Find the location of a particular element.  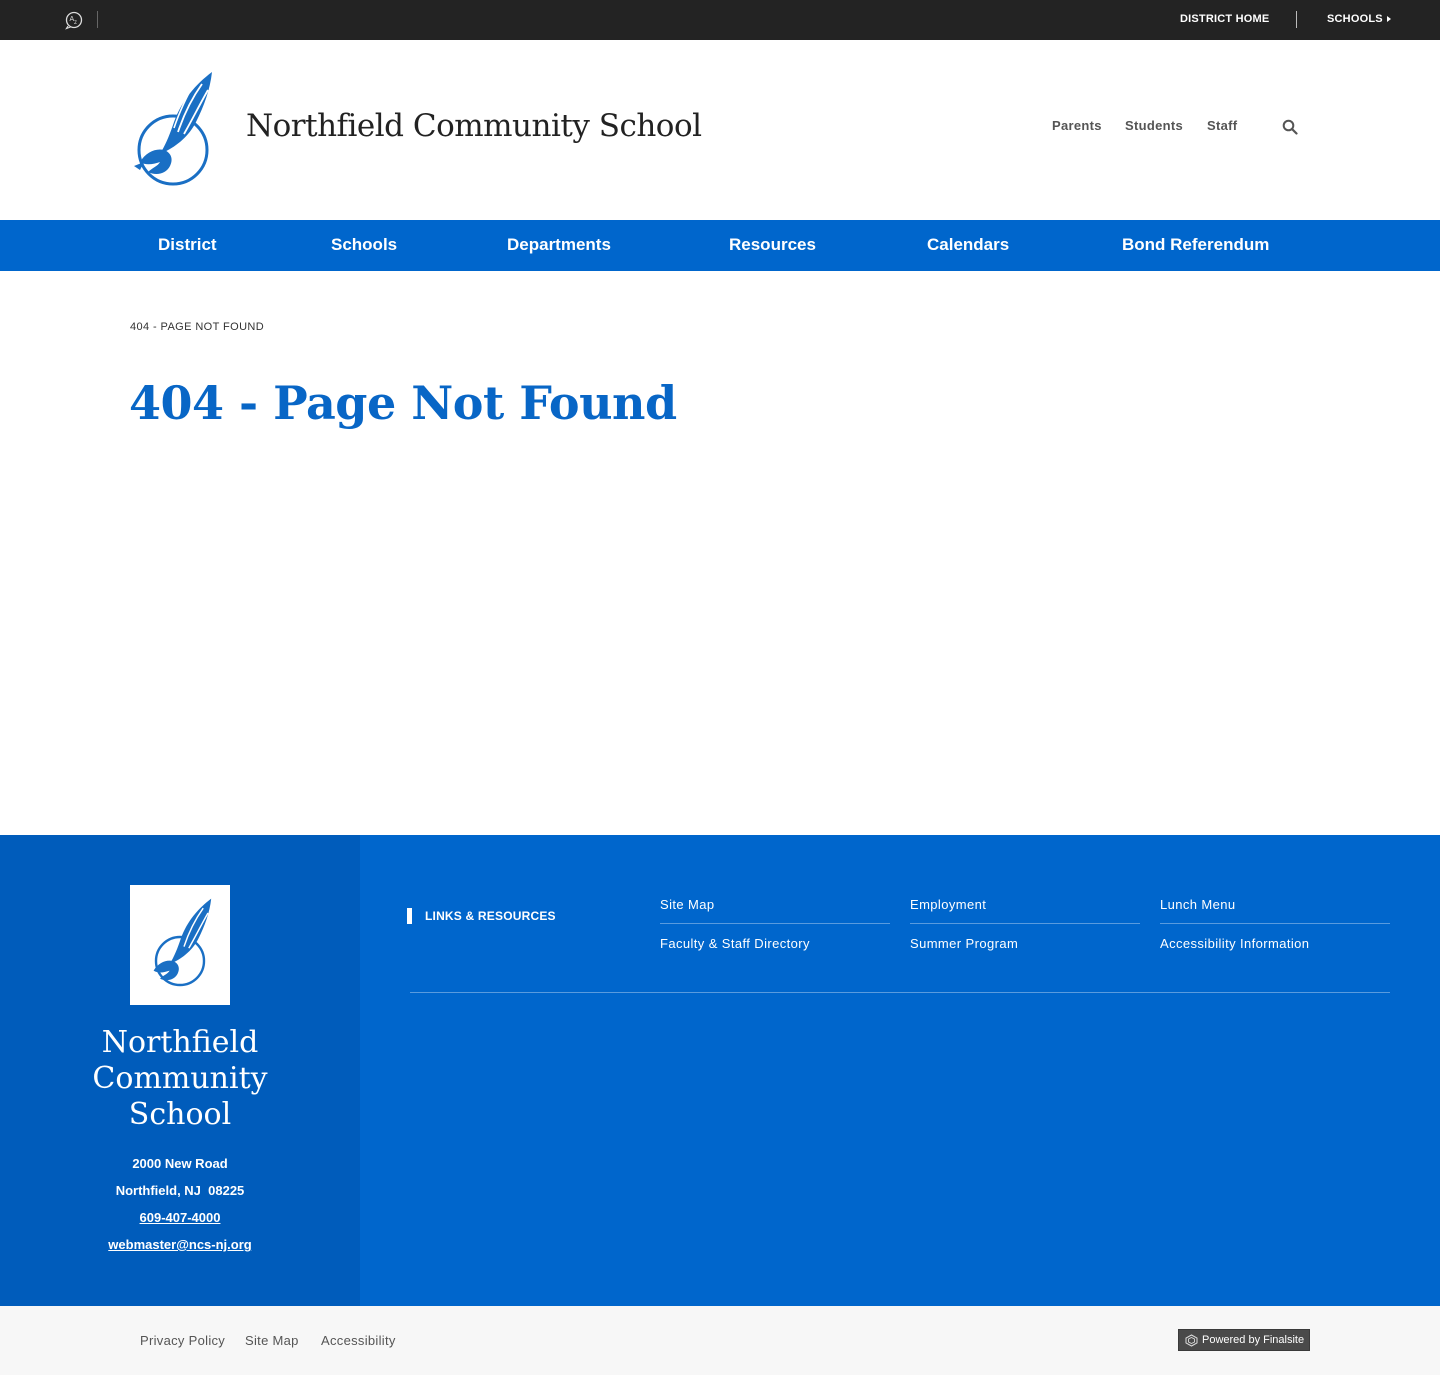

footer-link-accessibility-info: Accessibility Information is located at coordinates (1234, 943).